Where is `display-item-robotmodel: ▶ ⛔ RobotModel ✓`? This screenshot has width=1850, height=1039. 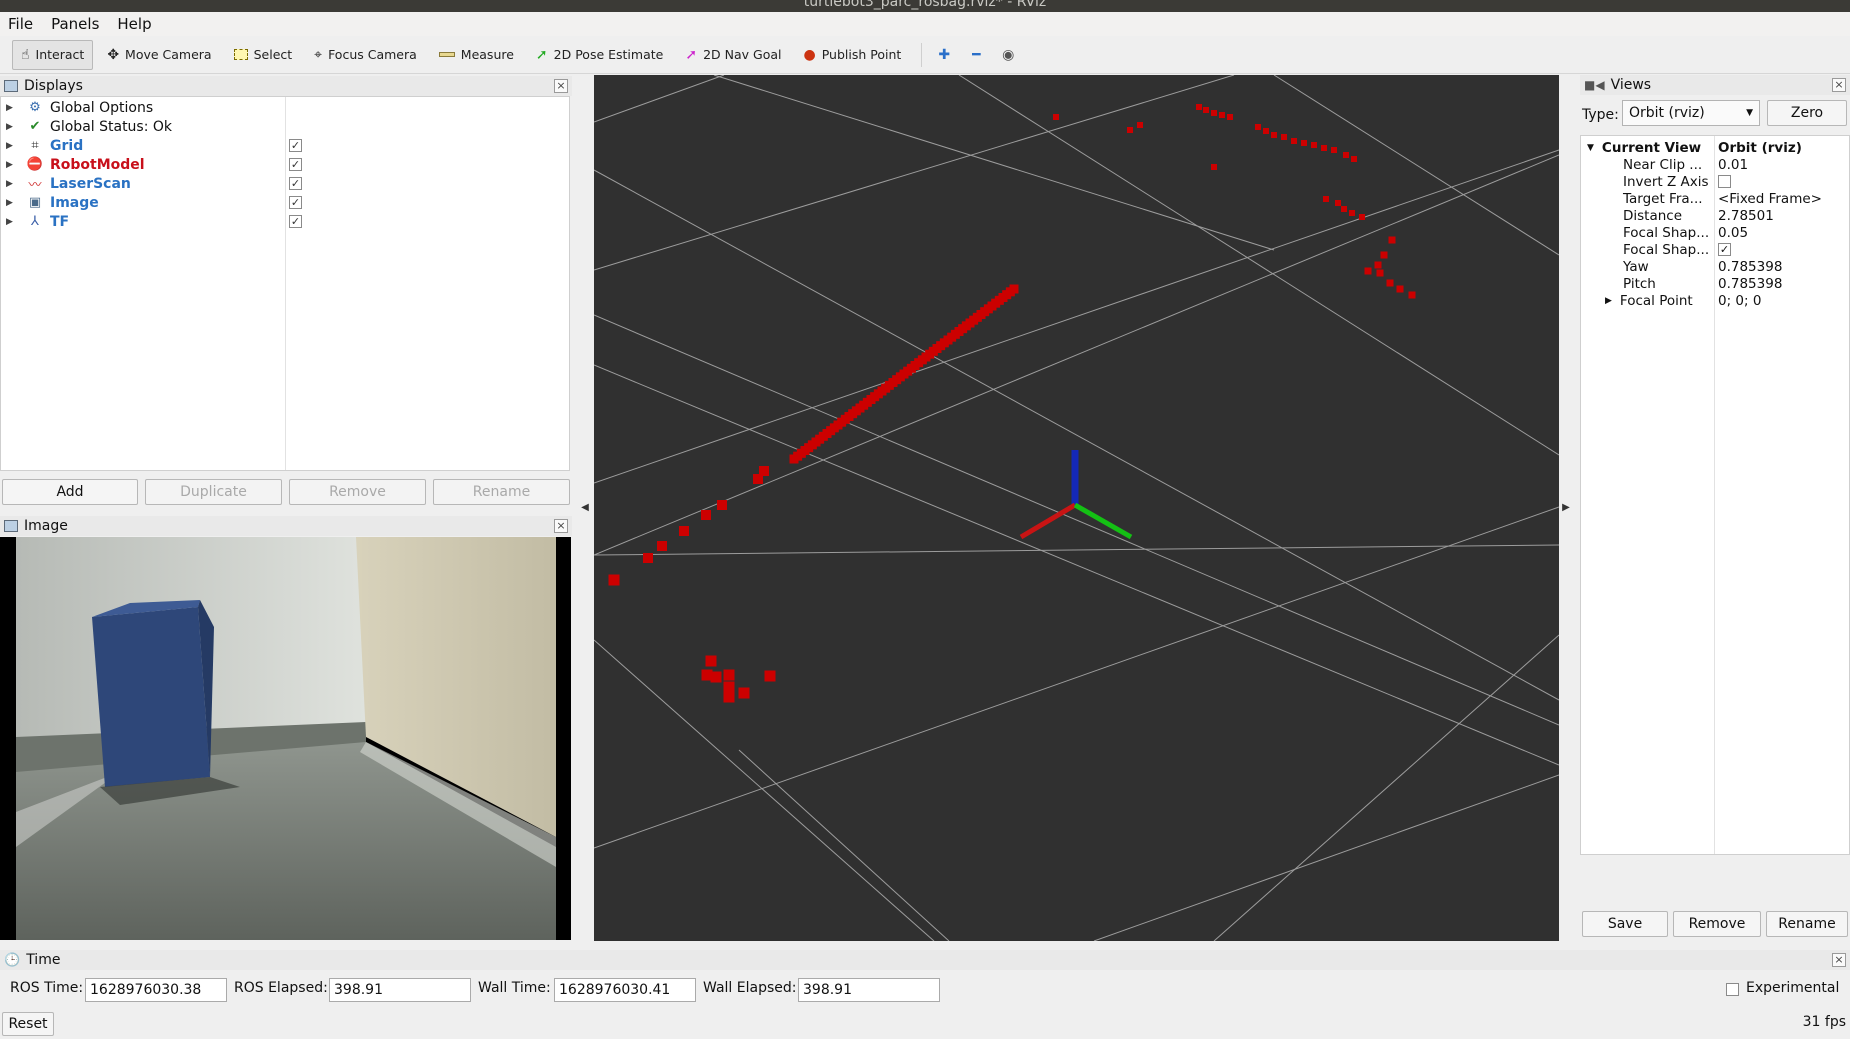 display-item-robotmodel: ▶ ⛔ RobotModel ✓ is located at coordinates (285, 164).